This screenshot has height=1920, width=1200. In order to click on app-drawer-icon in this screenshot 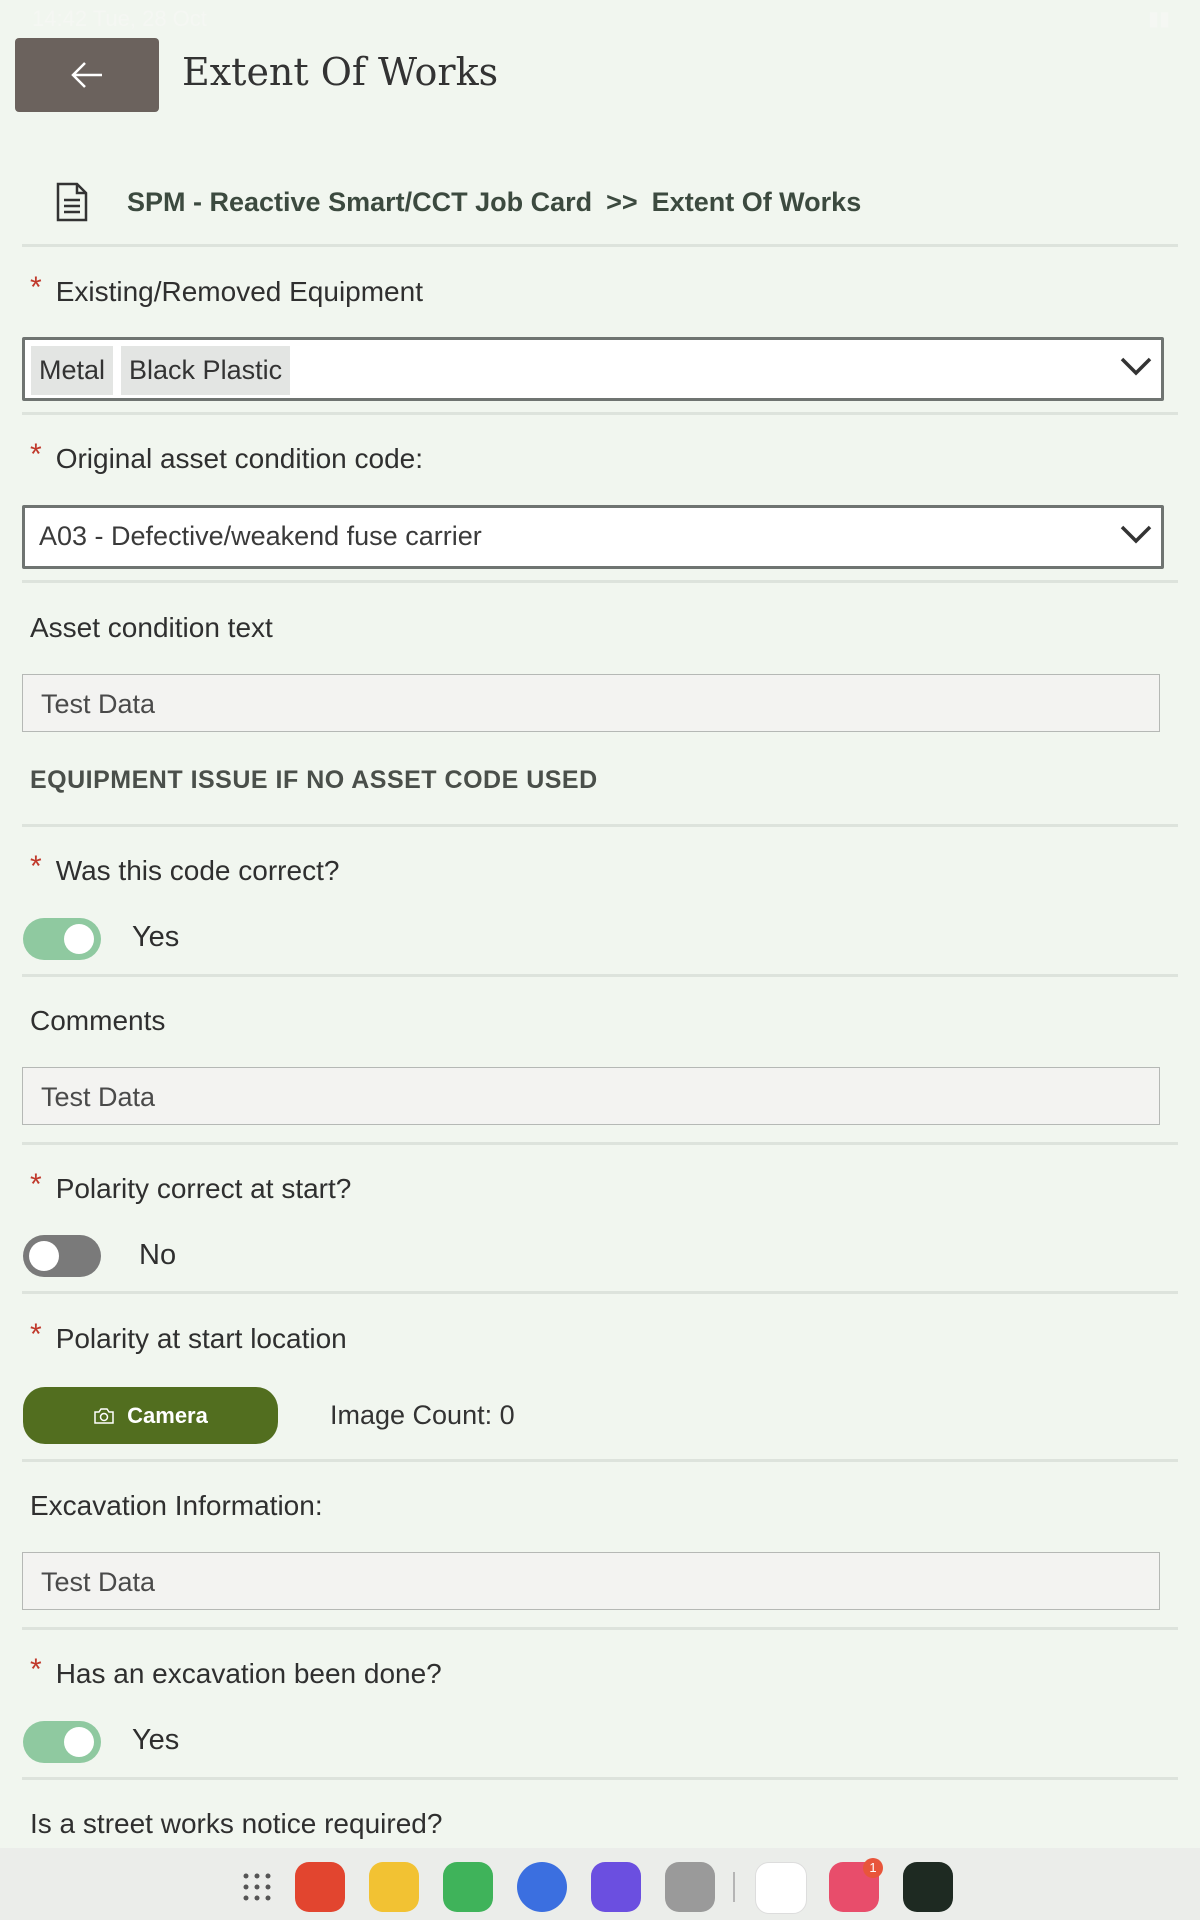, I will do `click(257, 1887)`.